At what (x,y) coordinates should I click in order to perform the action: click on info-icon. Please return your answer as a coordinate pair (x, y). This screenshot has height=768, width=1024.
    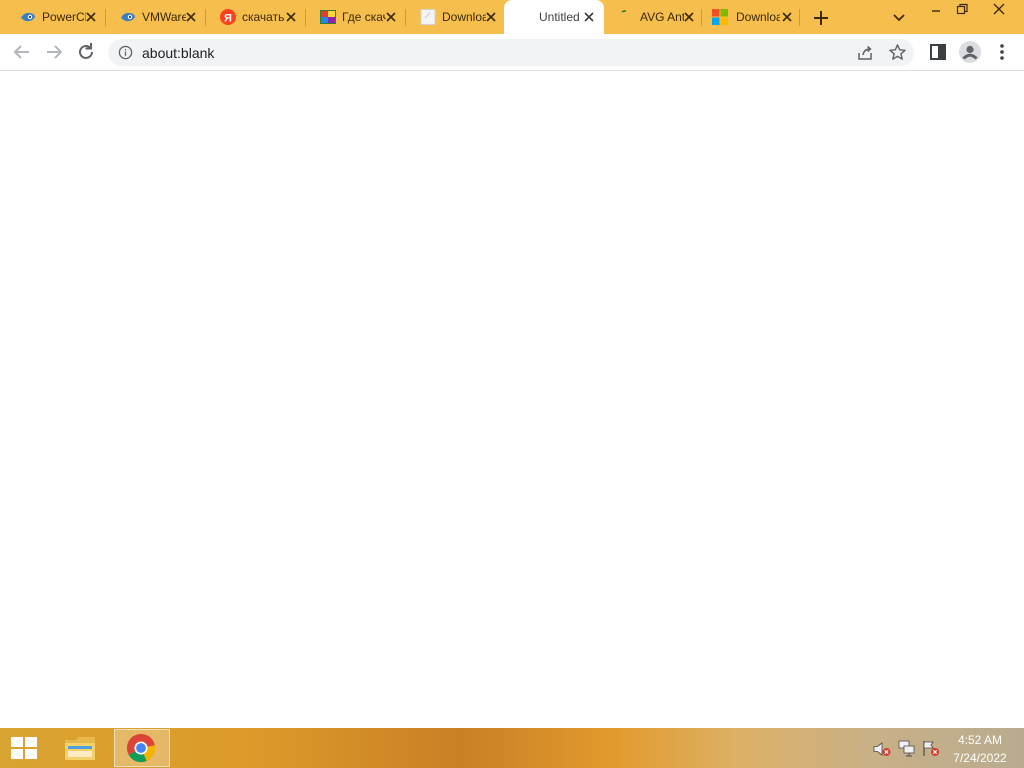
    Looking at the image, I should click on (125, 52).